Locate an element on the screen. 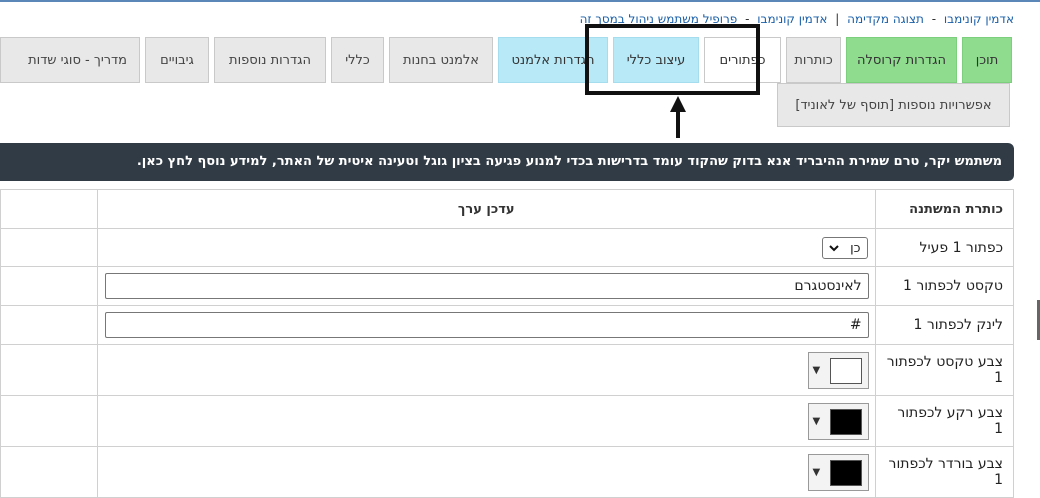 The image size is (1040, 498). table-row: צבע טקסט לכפתור 1 ▼ is located at coordinates (507, 370).